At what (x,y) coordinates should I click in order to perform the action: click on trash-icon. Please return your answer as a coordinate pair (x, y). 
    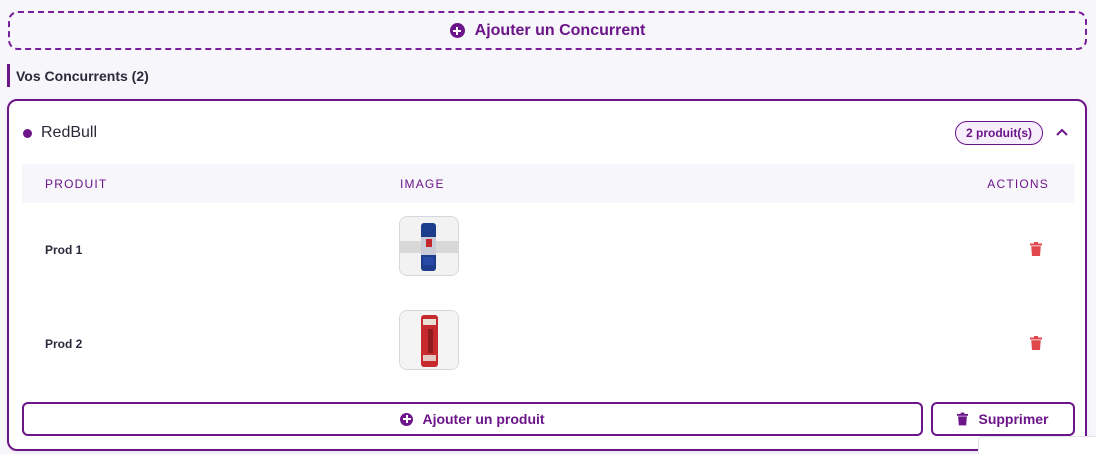
    Looking at the image, I should click on (963, 419).